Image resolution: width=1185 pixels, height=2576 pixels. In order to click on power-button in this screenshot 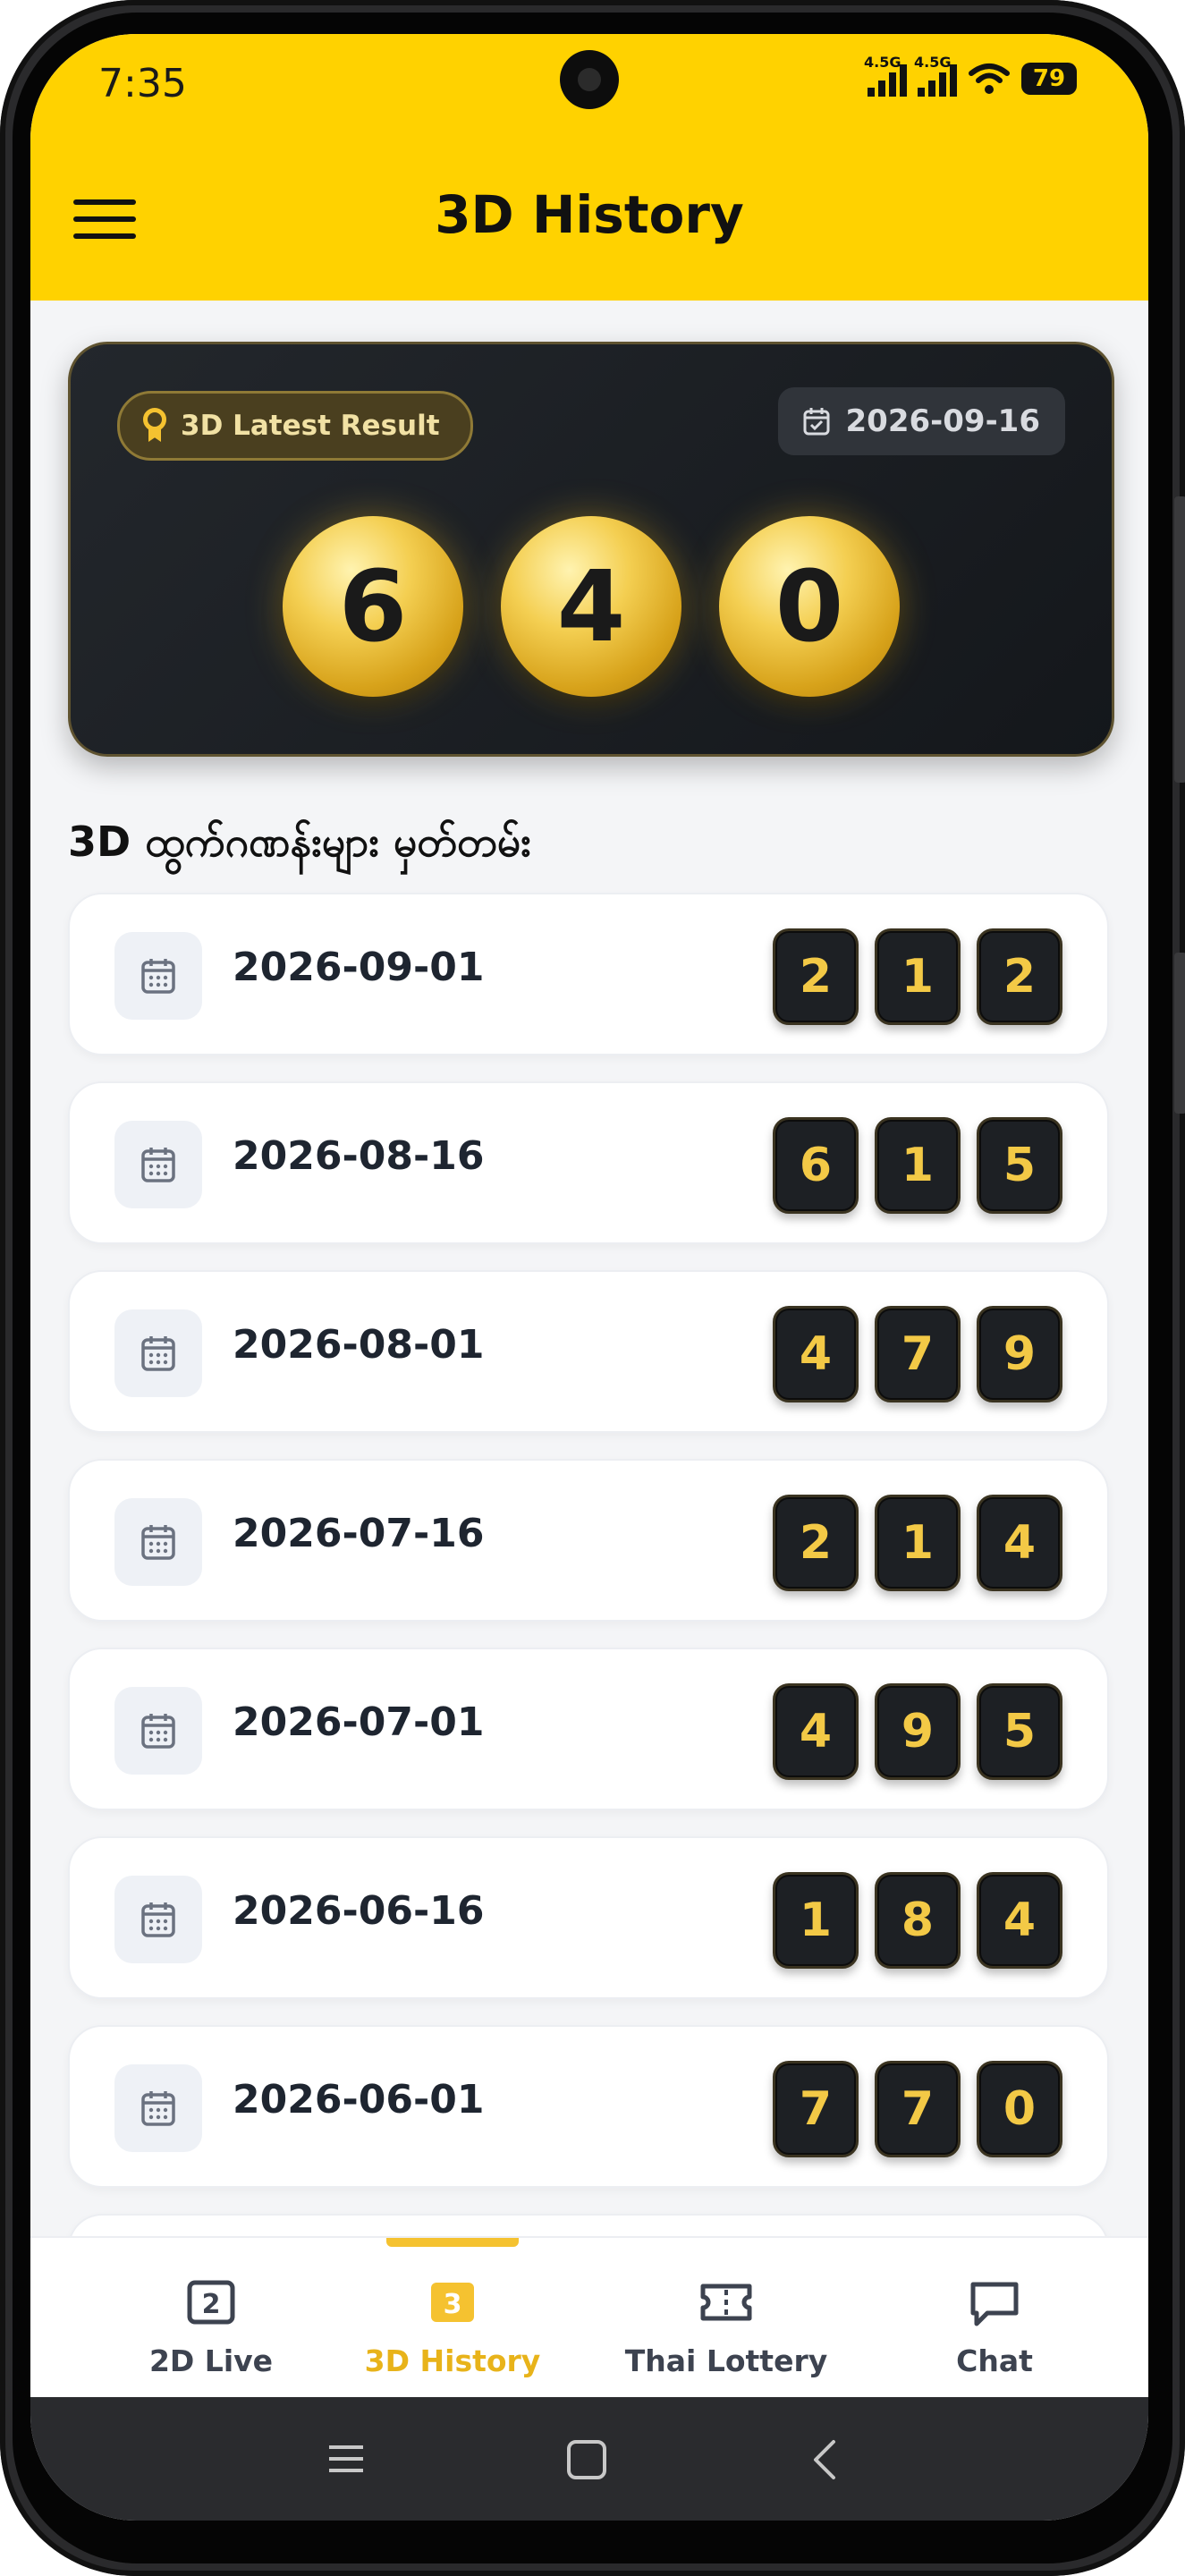, I will do `click(1179, 1033)`.